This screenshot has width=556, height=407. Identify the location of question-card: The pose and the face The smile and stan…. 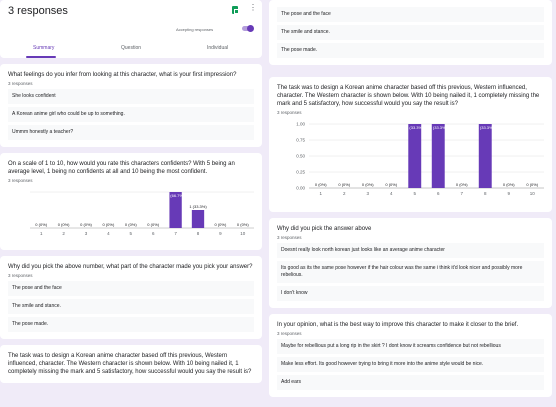
(410, 32).